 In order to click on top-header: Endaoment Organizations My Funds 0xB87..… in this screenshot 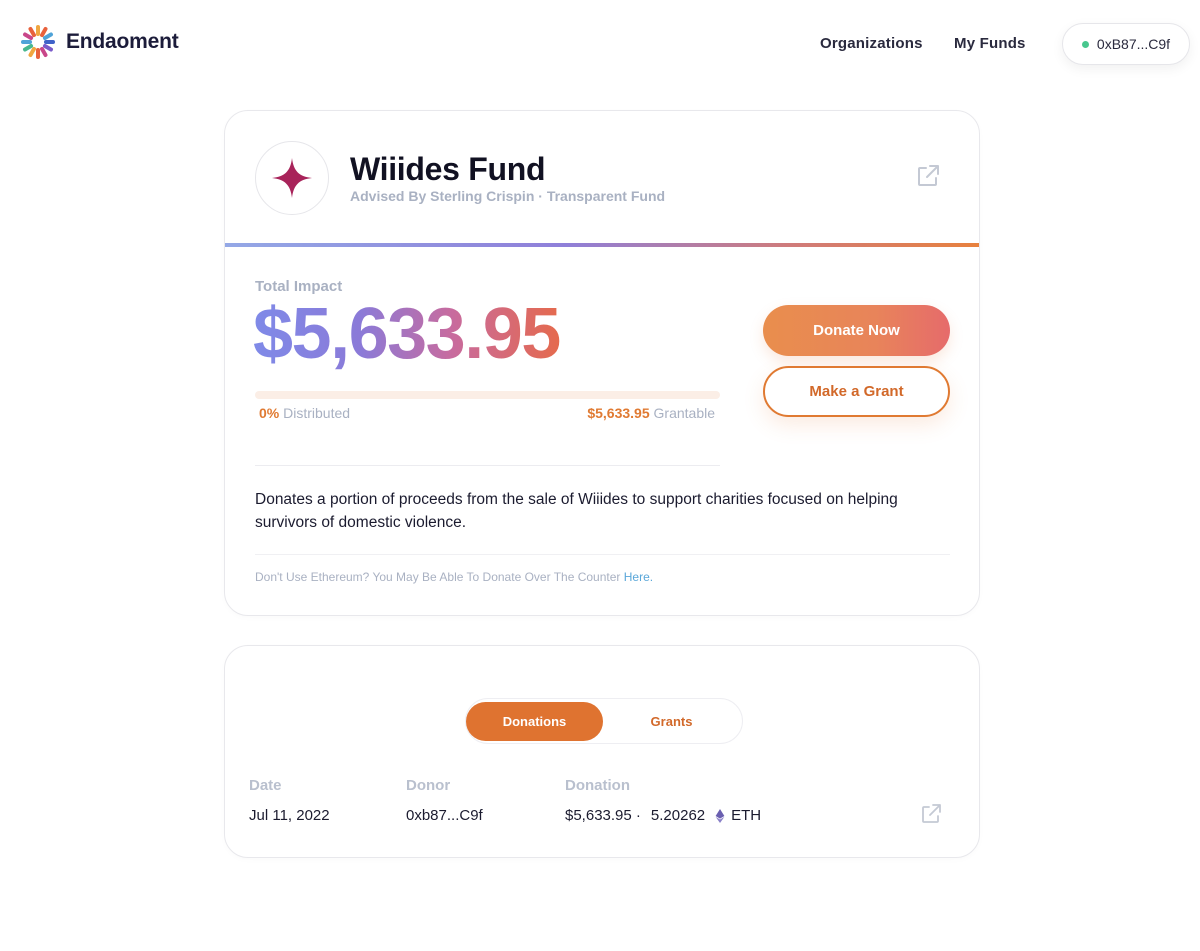, I will do `click(600, 45)`.